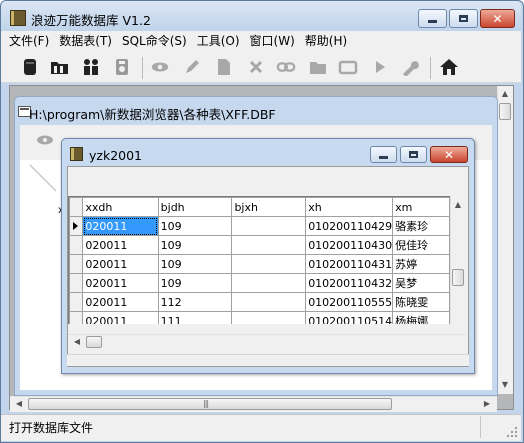 This screenshot has height=443, width=524. I want to click on table-cell: 010200110555, so click(349, 302).